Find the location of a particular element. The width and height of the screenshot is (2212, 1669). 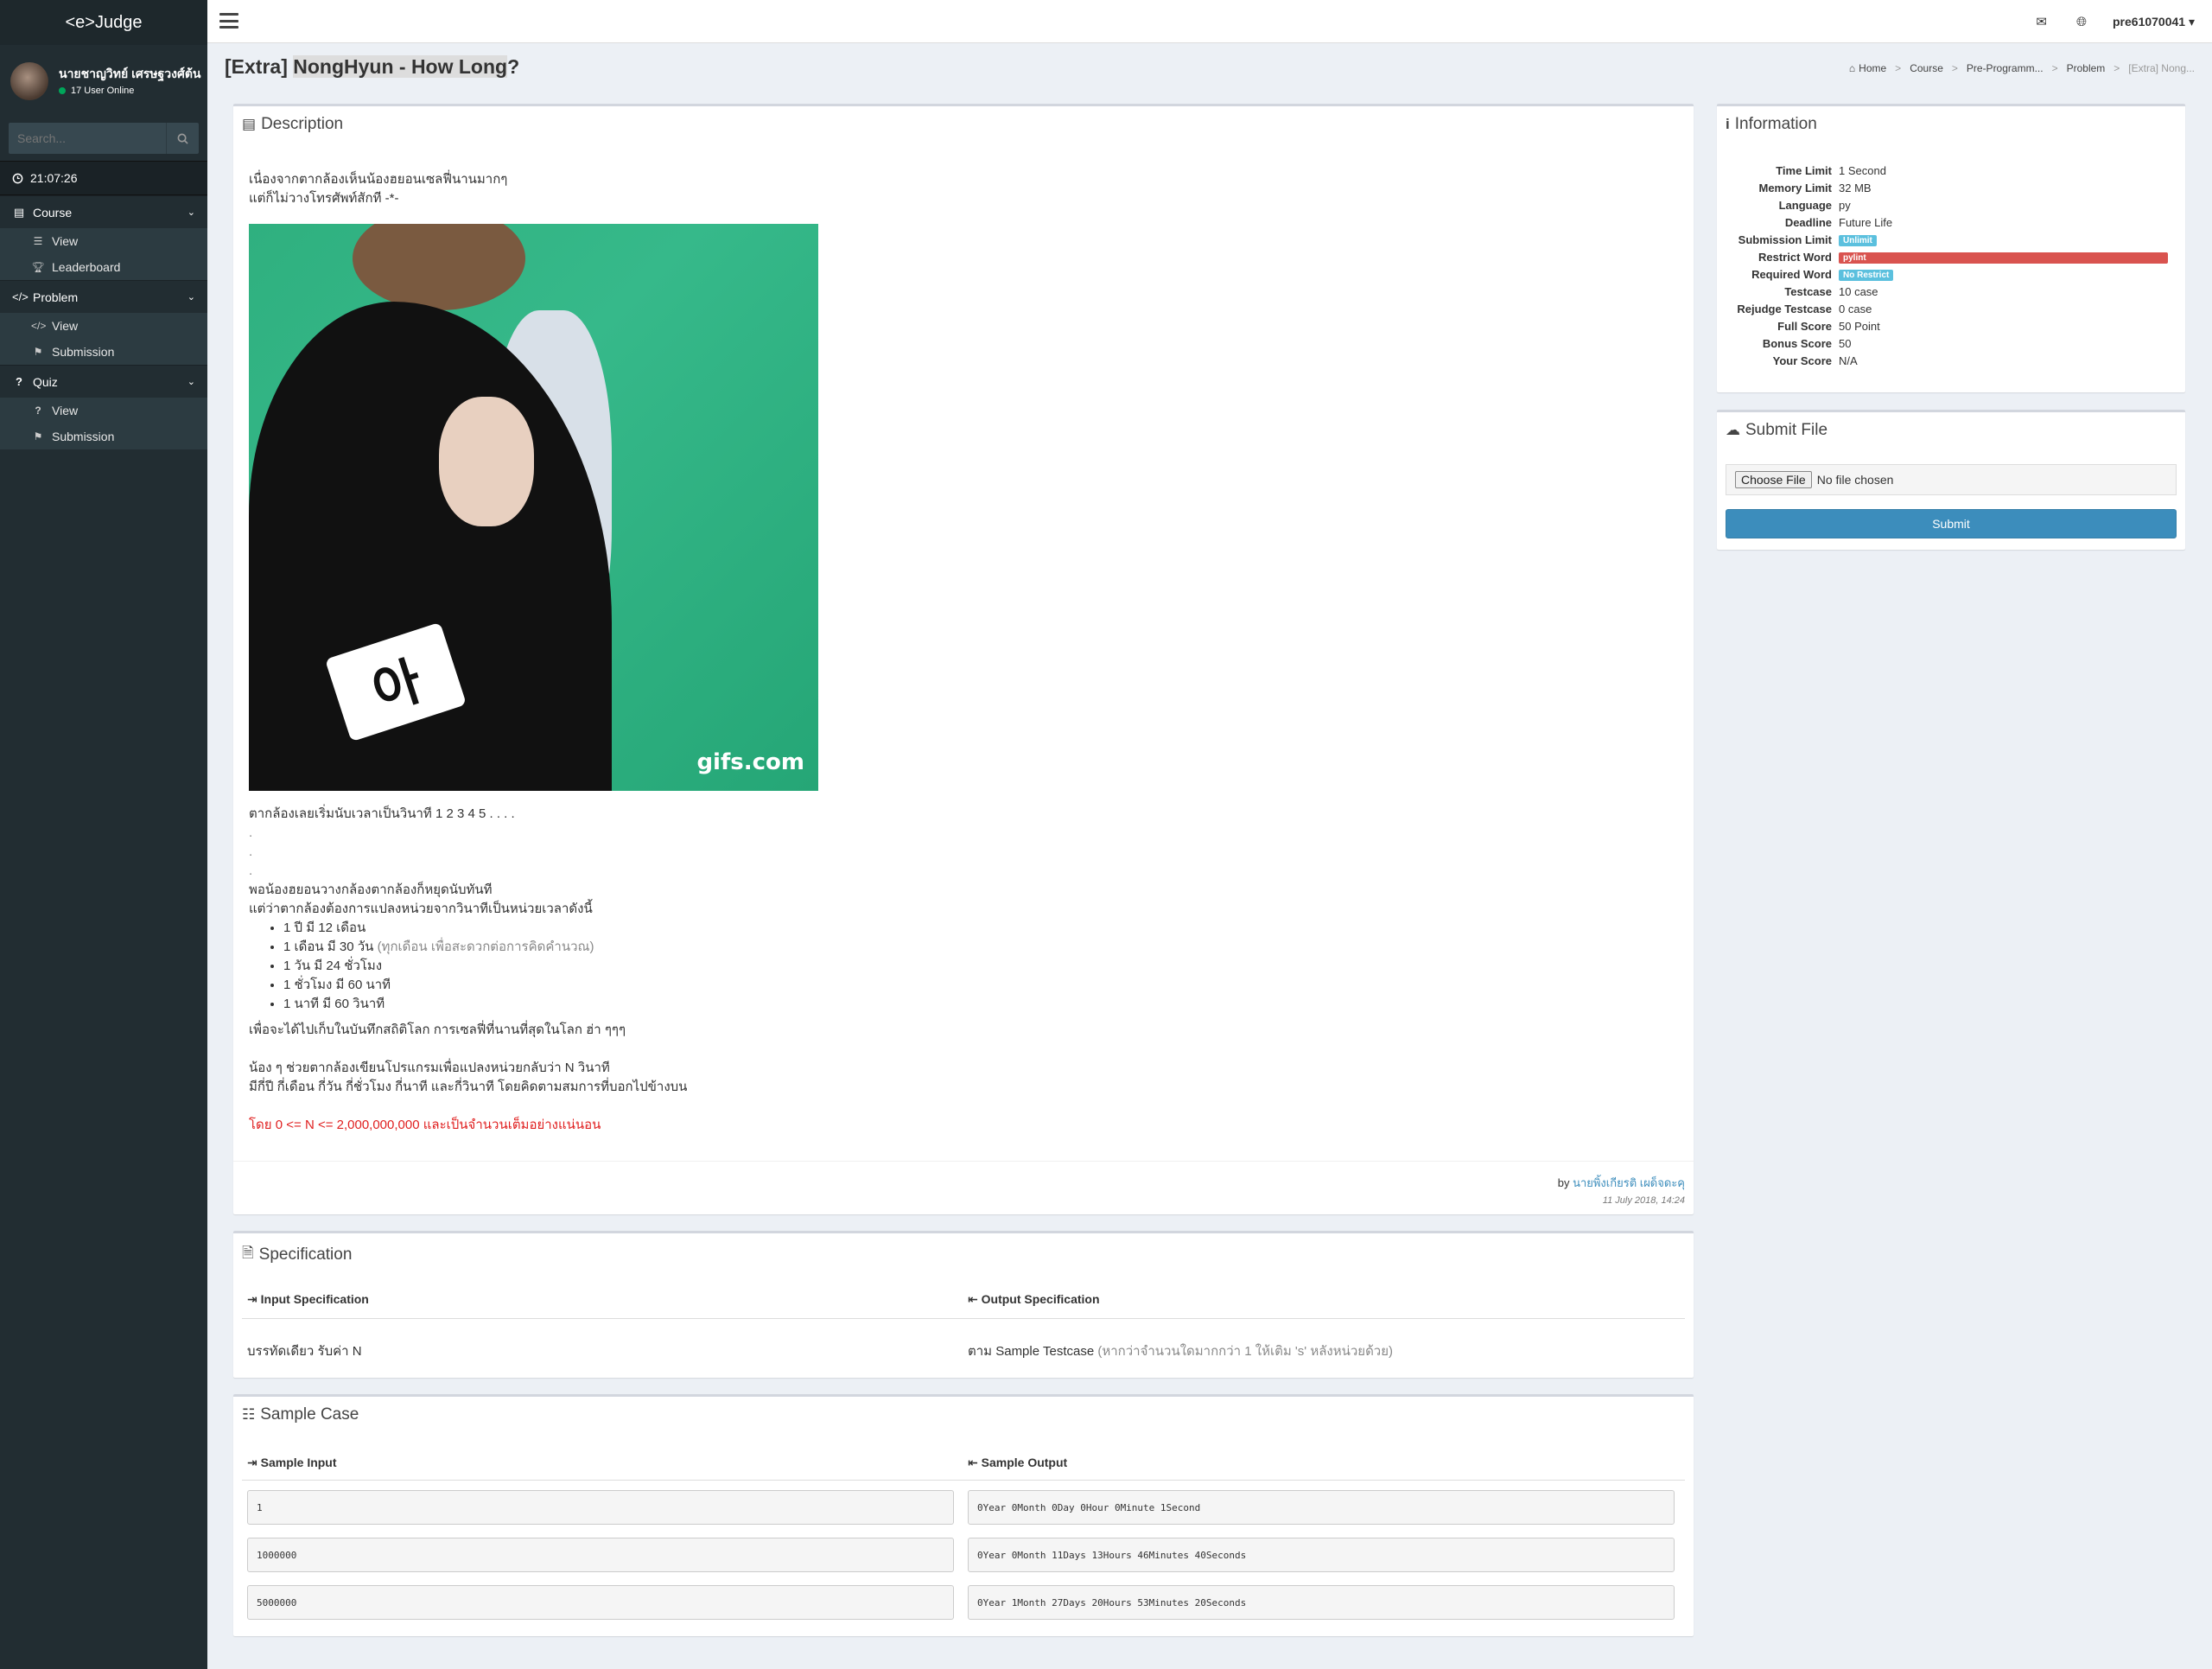

sample-output-1: 0Year 0Month 0Day 0Hour 0Minute 1Second is located at coordinates (1321, 1507).